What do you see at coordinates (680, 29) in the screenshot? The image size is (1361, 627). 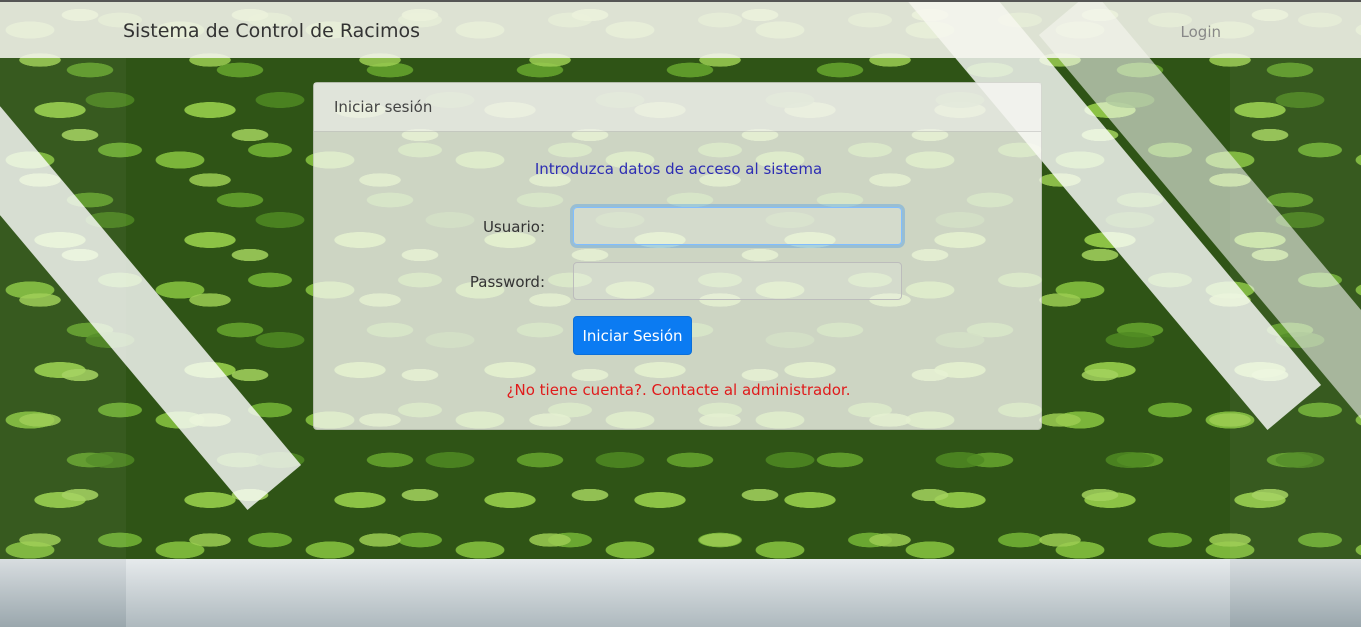 I see `navbar: Sistema de Control de Racimos Login` at bounding box center [680, 29].